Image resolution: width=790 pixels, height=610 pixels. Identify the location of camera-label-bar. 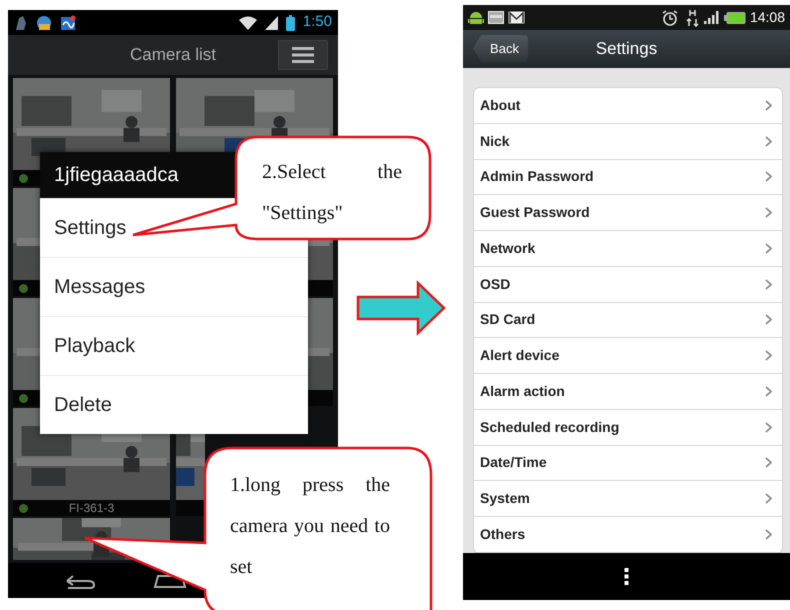
(190, 508).